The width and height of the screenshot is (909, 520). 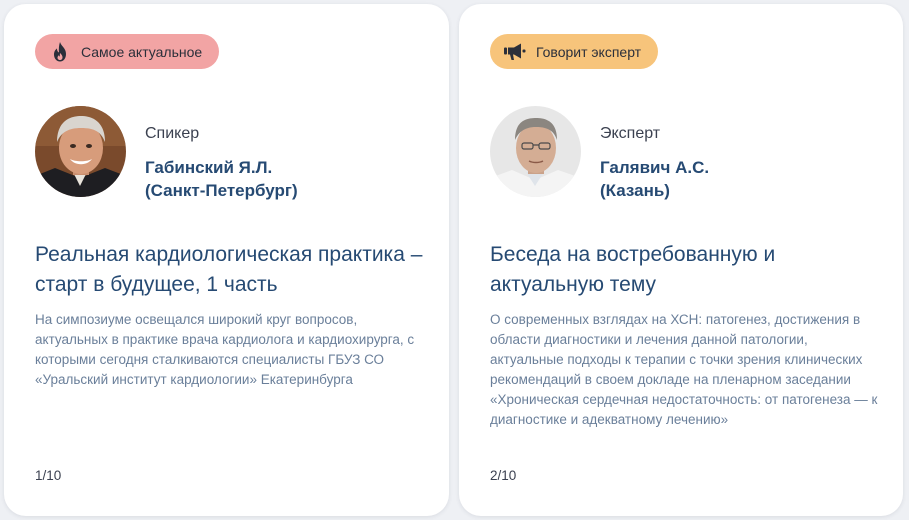 I want to click on flame-icon, so click(x=60, y=52).